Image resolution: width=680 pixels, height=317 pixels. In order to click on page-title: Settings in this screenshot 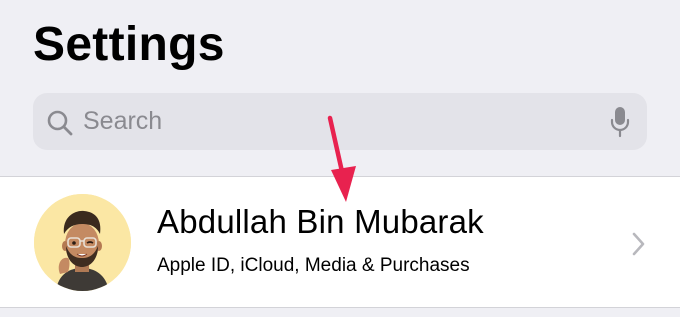, I will do `click(129, 44)`.